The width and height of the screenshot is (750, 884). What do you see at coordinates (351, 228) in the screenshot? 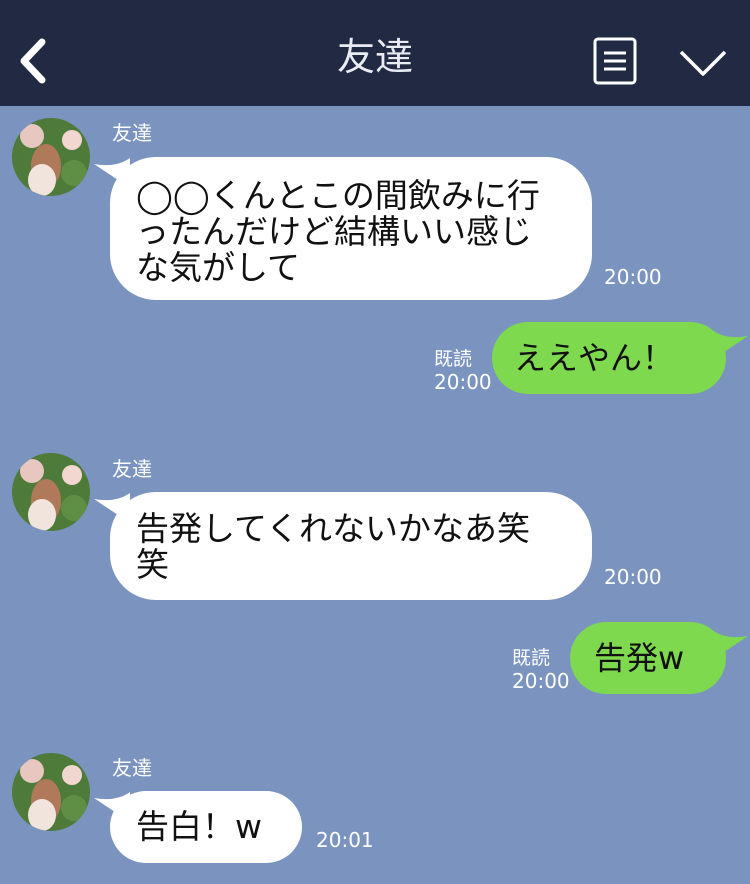
I see `message-bubble: ◯◯くんとこの間飲みに行 ったんだけど結構いい感じ な気がして` at bounding box center [351, 228].